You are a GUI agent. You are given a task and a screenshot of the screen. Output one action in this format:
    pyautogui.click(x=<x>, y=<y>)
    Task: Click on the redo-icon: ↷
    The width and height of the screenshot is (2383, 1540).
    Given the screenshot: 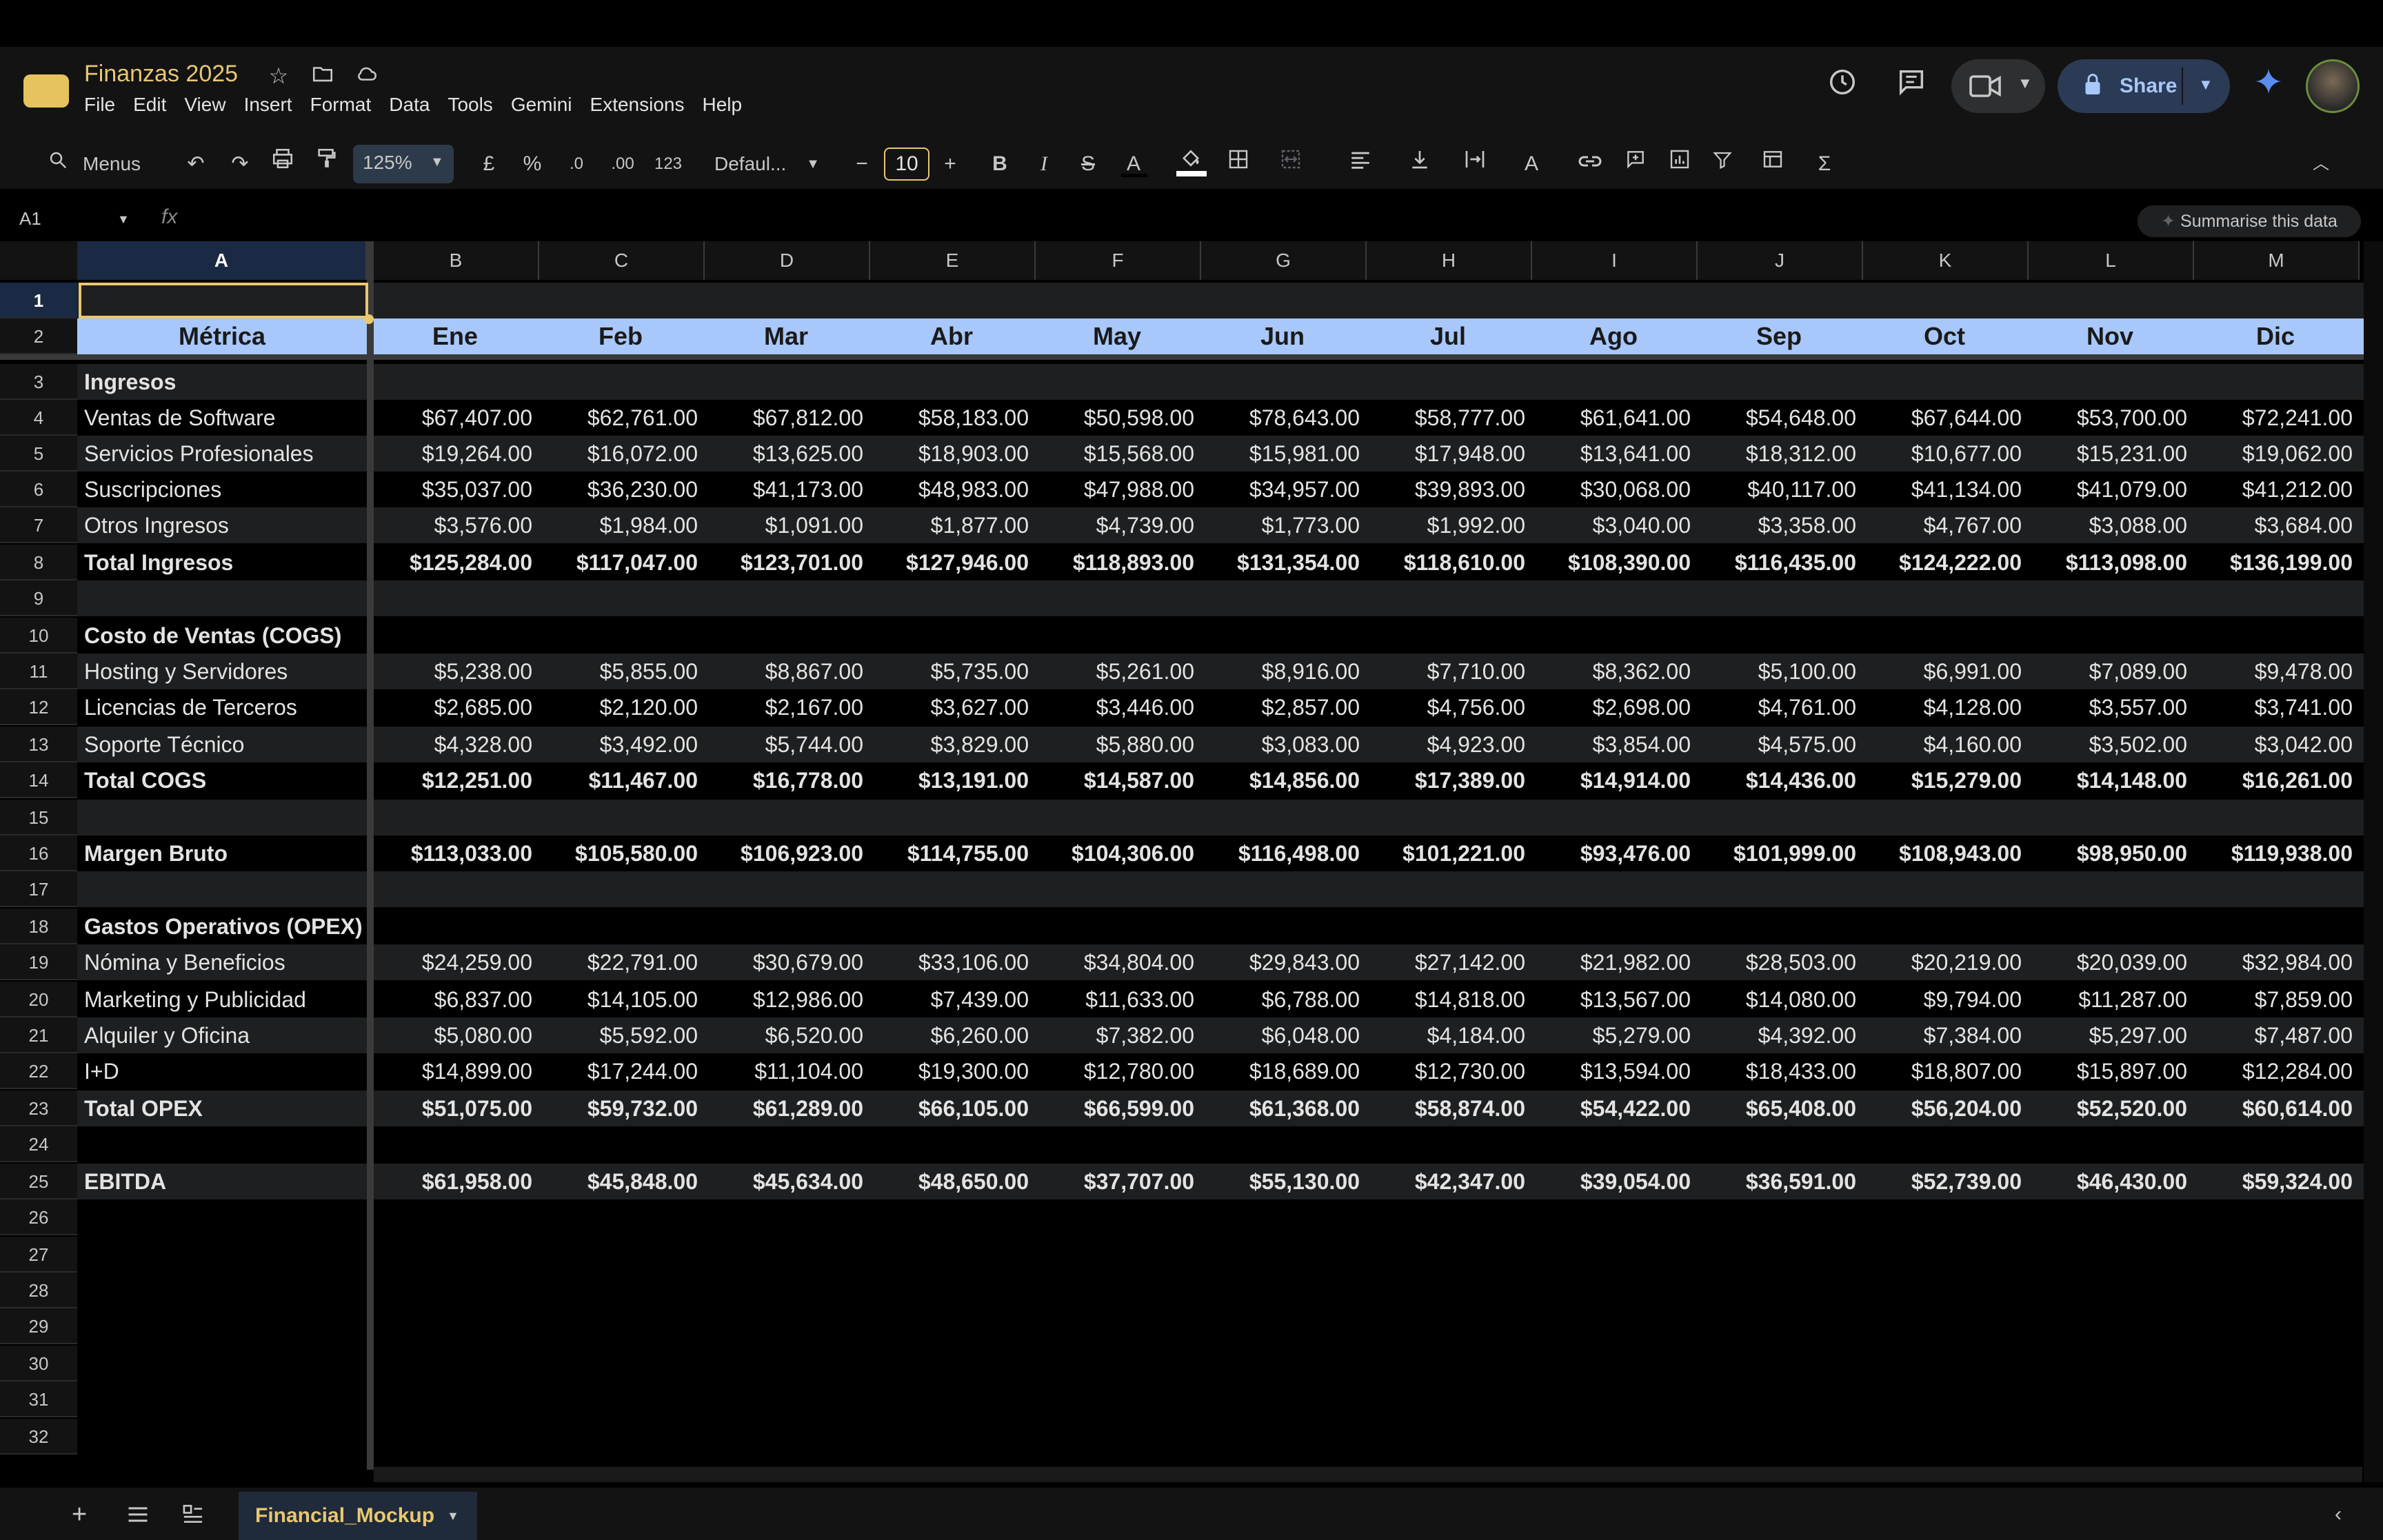 What is the action you would take?
    pyautogui.click(x=240, y=164)
    